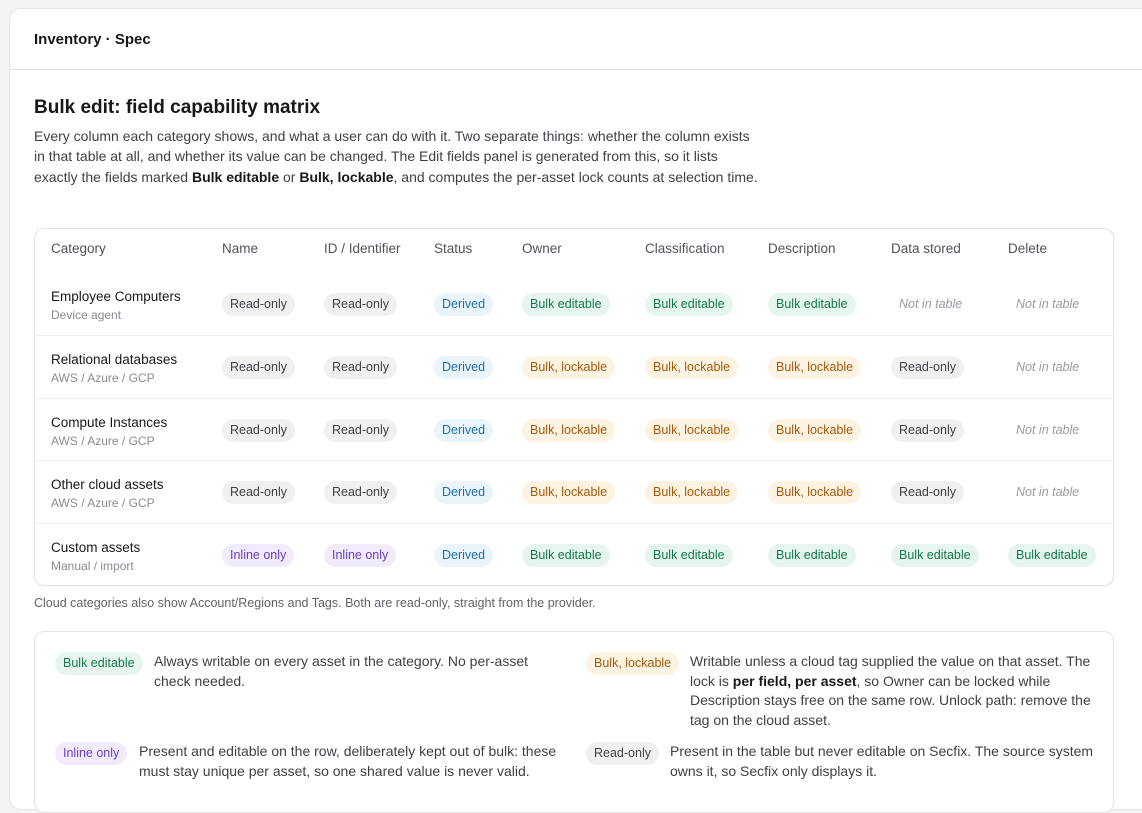  Describe the element at coordinates (91, 753) in the screenshot. I see `legend-badge-inline-only: Inline only` at that location.